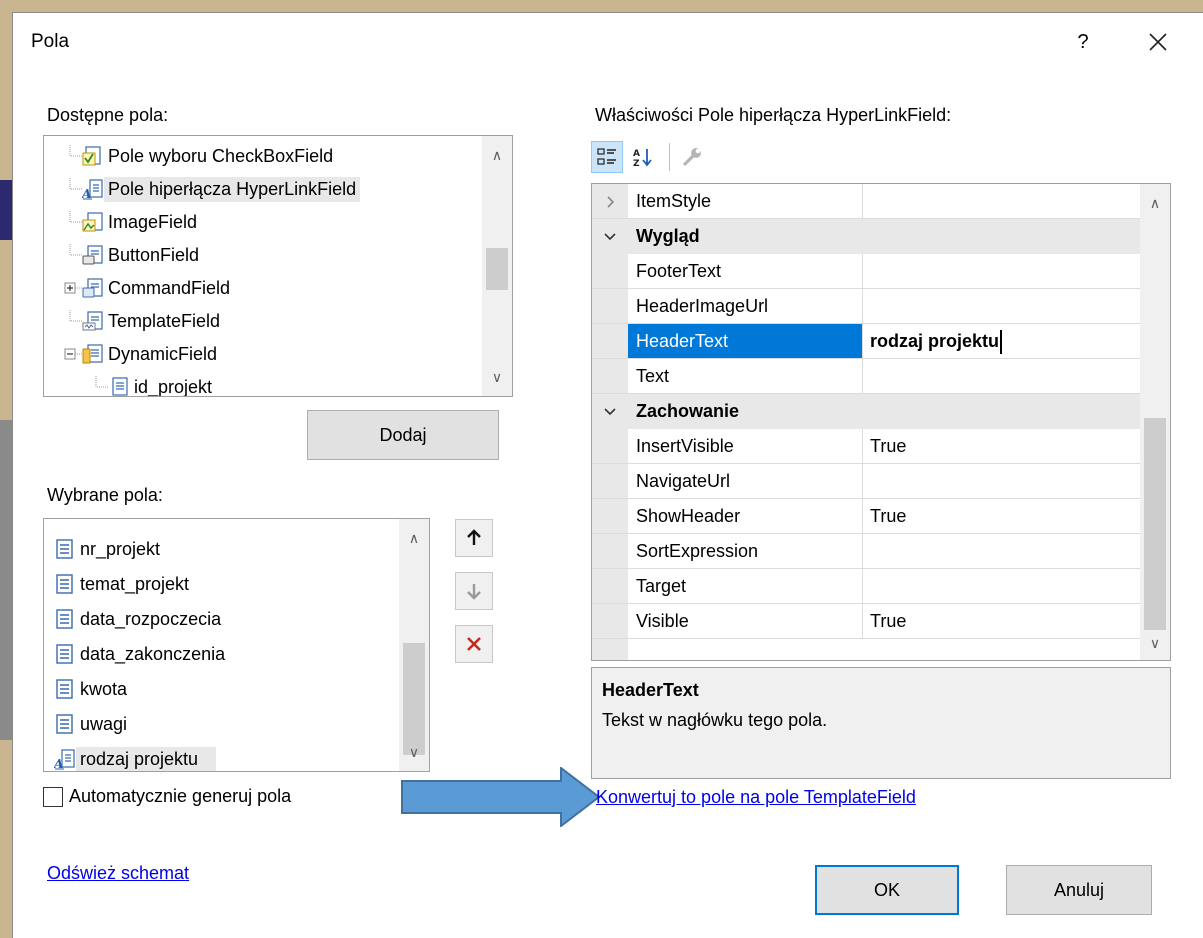  What do you see at coordinates (867, 271) in the screenshot?
I see `property-row: FooterText` at bounding box center [867, 271].